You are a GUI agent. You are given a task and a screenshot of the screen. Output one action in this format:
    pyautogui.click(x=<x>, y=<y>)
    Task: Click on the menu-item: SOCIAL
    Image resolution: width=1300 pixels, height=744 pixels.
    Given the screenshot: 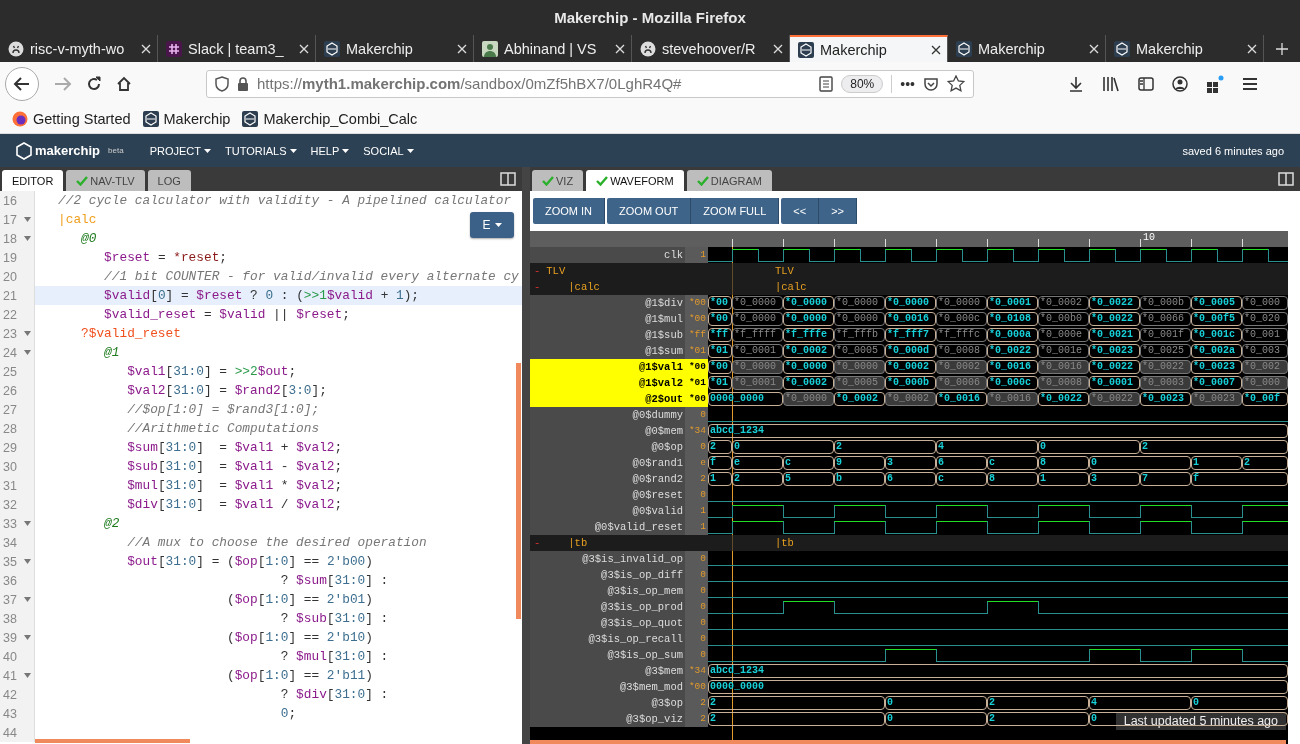 What is the action you would take?
    pyautogui.click(x=388, y=150)
    